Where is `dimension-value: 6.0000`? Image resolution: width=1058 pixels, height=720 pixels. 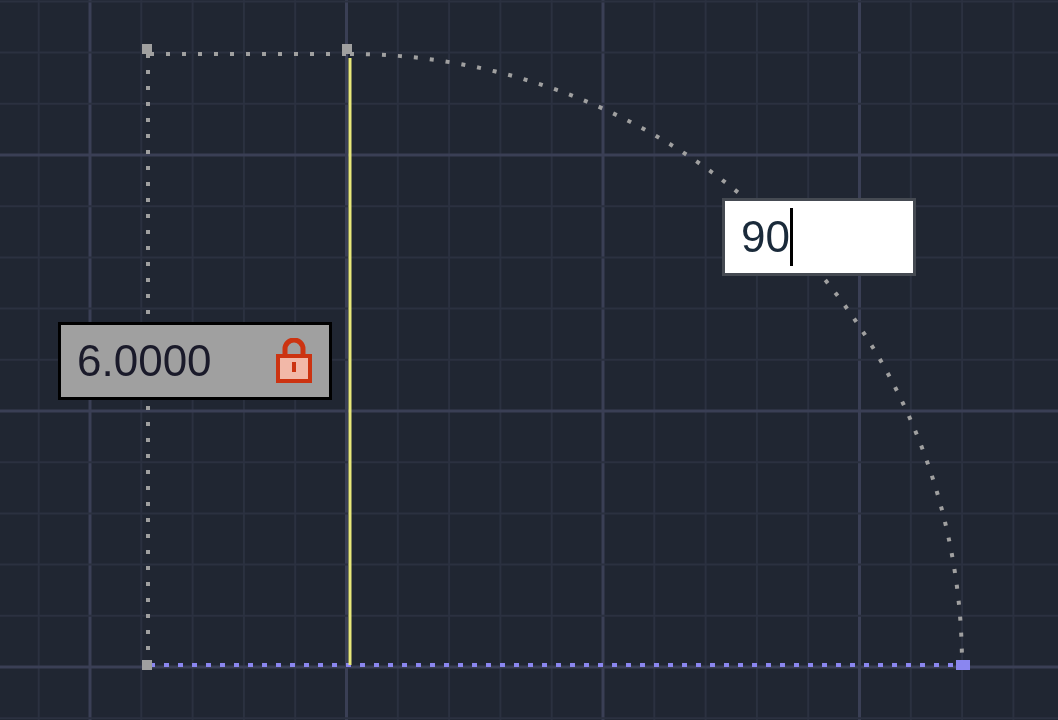
dimension-value: 6.0000 is located at coordinates (144, 361).